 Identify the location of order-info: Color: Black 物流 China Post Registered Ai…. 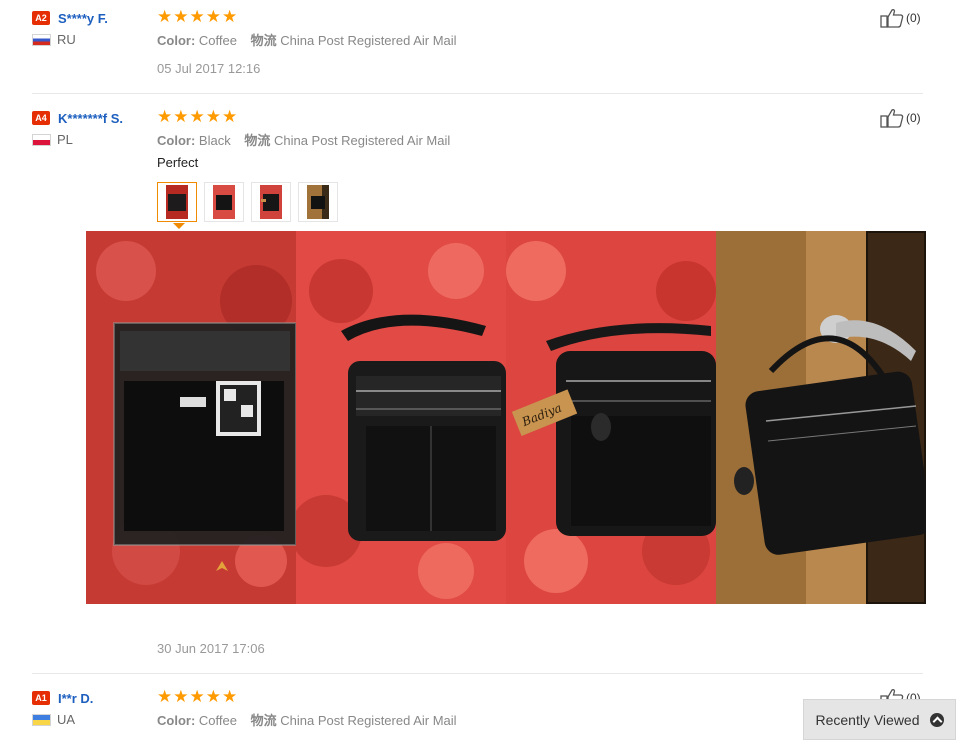
(303, 139).